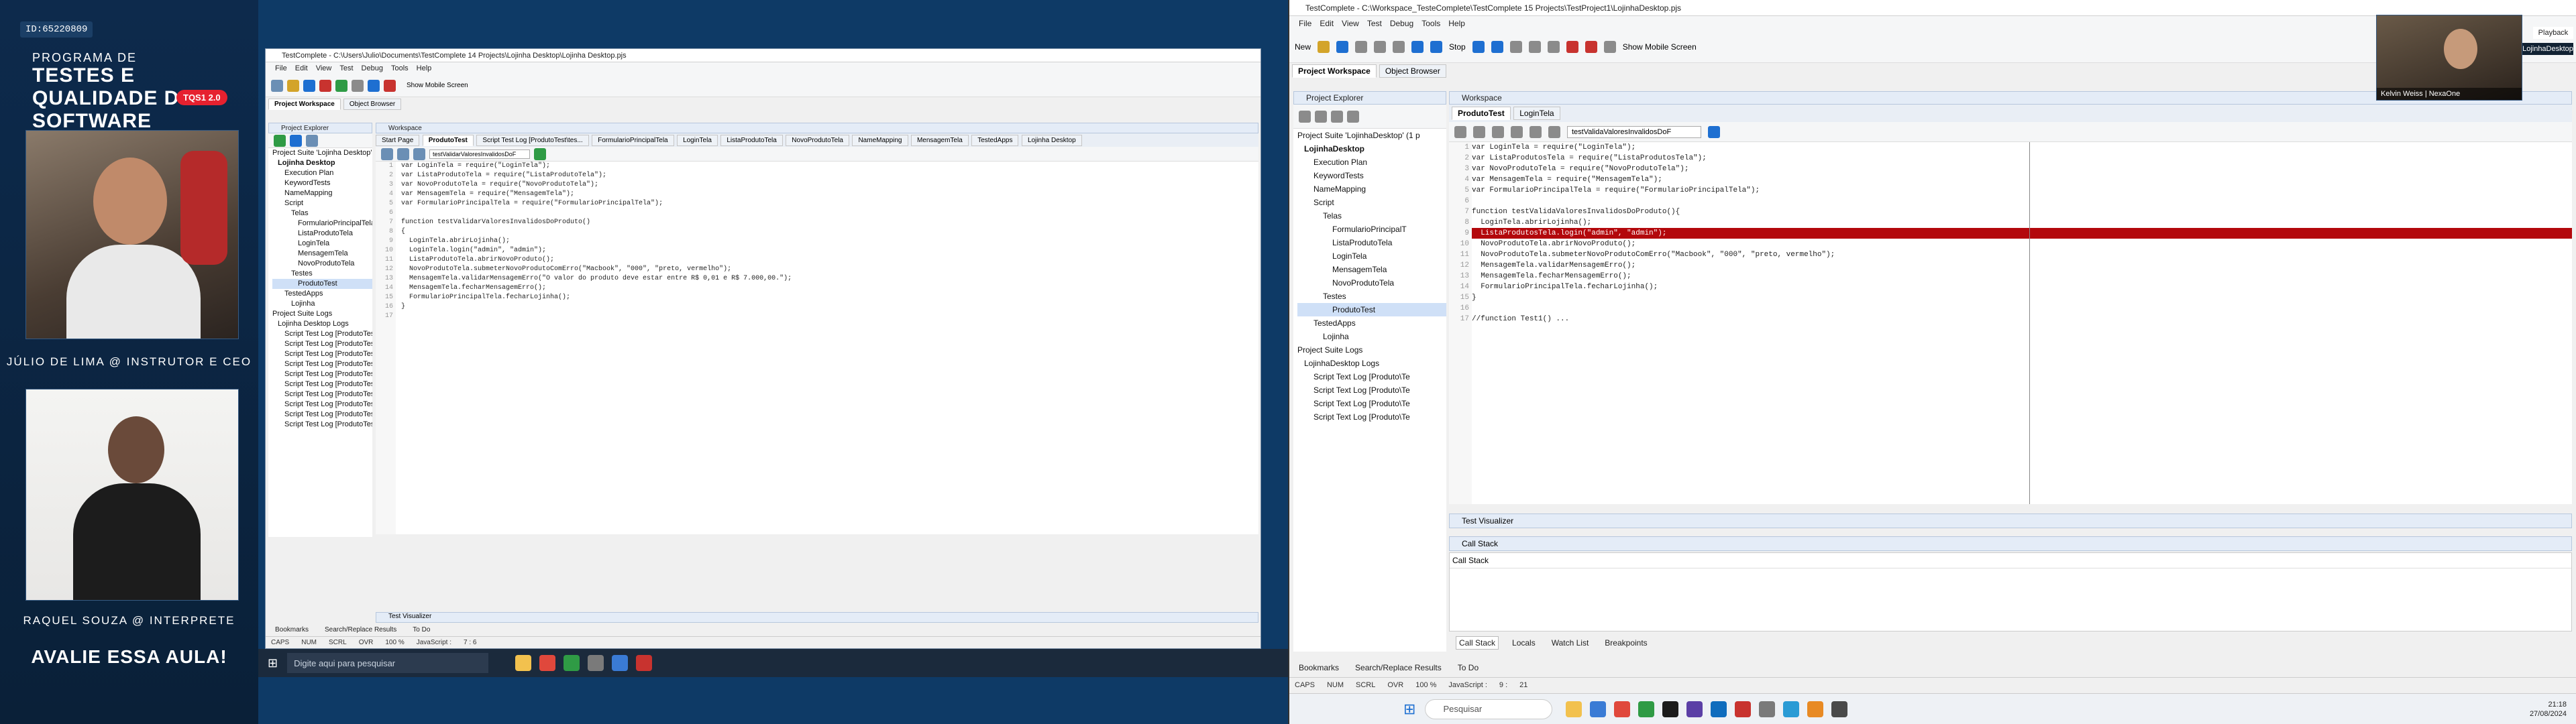 Image resolution: width=2576 pixels, height=724 pixels. I want to click on outdent-icon, so click(403, 153).